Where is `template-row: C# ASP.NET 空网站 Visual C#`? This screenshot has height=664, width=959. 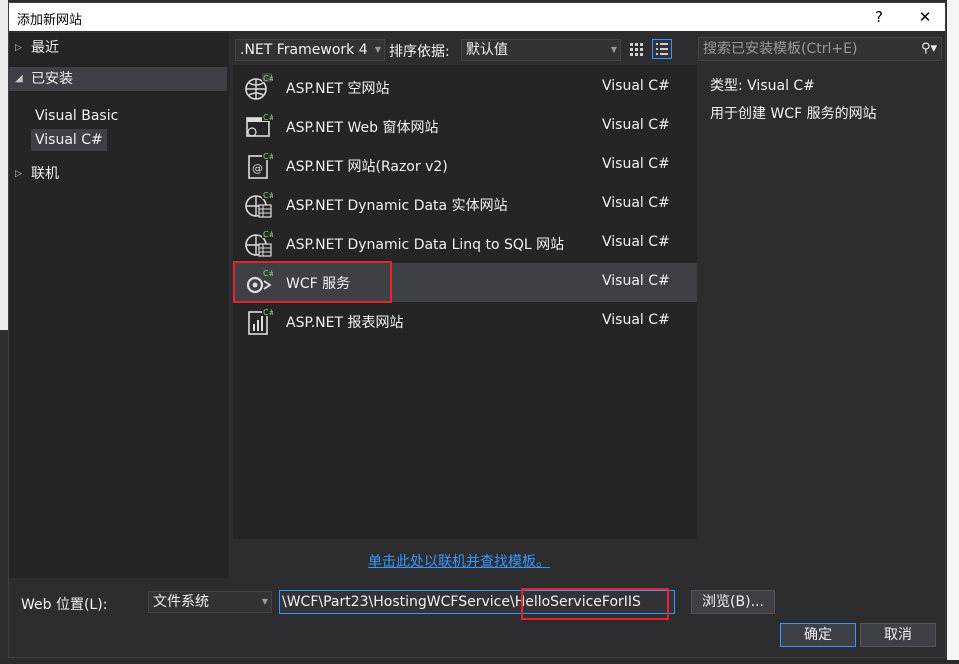
template-row: C# ASP.NET 空网站 Visual C# is located at coordinates (465, 87).